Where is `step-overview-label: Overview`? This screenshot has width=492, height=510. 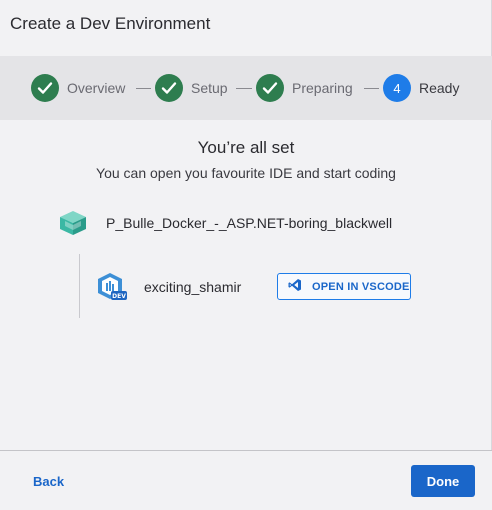 step-overview-label: Overview is located at coordinates (96, 88).